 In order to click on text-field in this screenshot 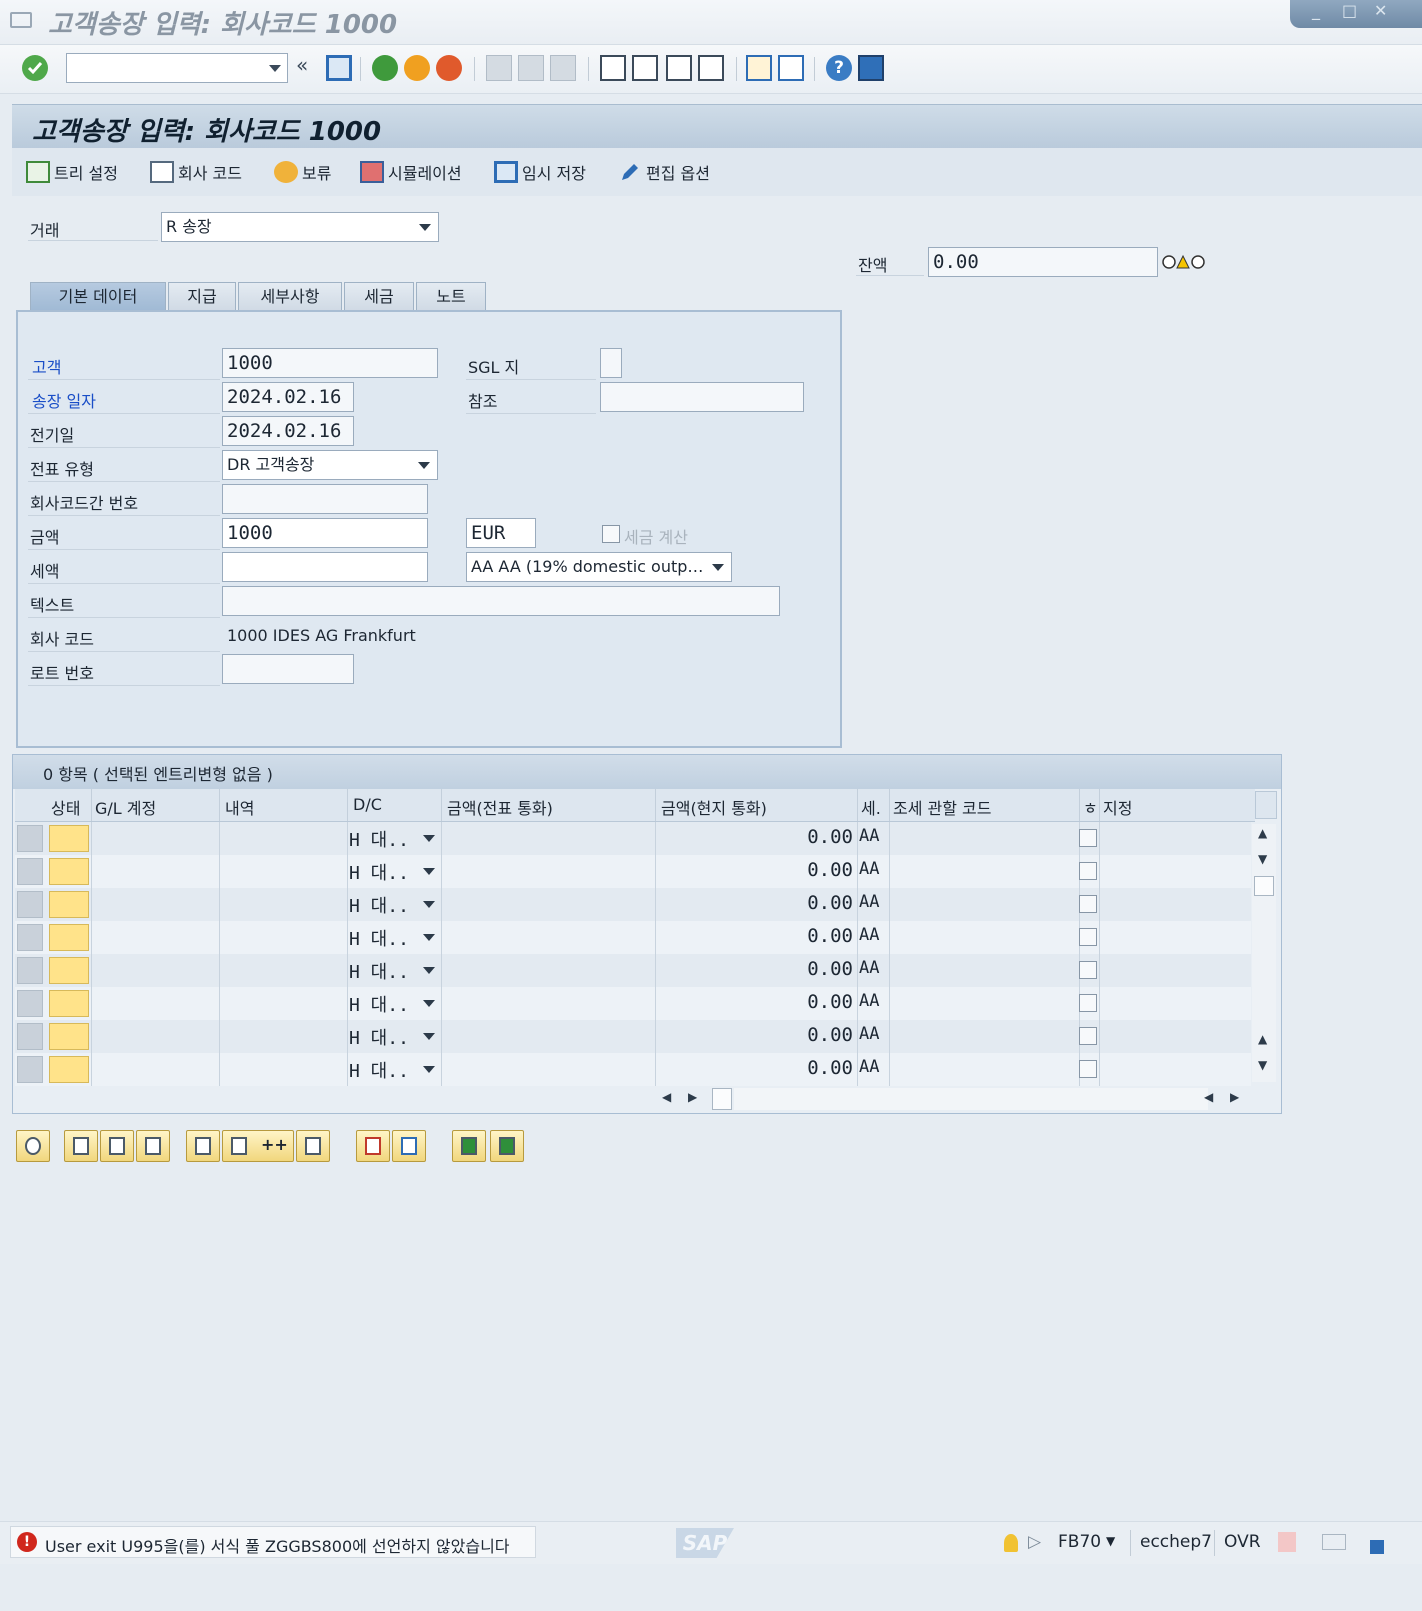, I will do `click(501, 601)`.